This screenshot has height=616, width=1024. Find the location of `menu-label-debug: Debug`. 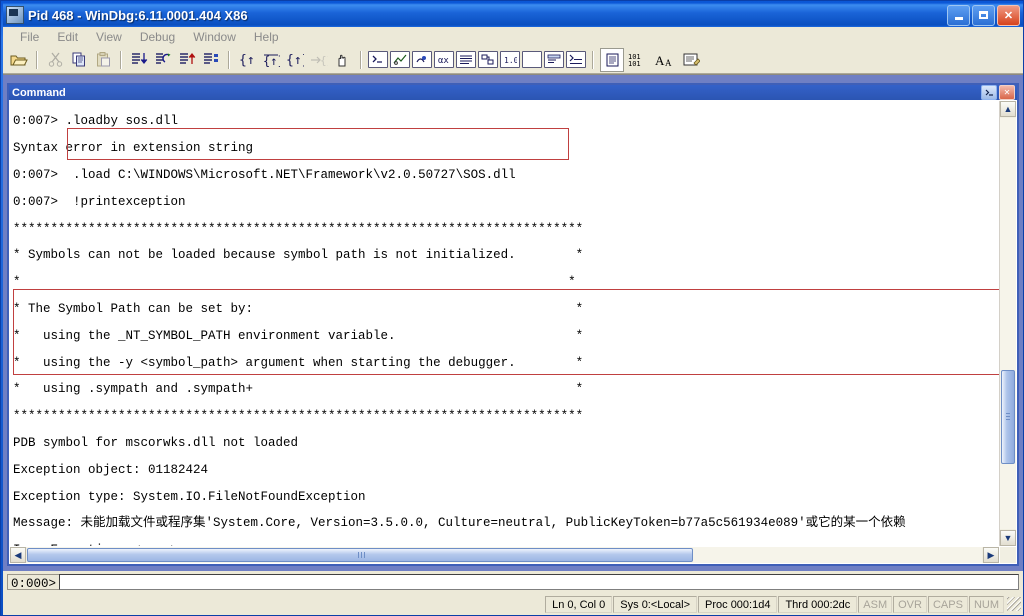

menu-label-debug: Debug is located at coordinates (157, 36).